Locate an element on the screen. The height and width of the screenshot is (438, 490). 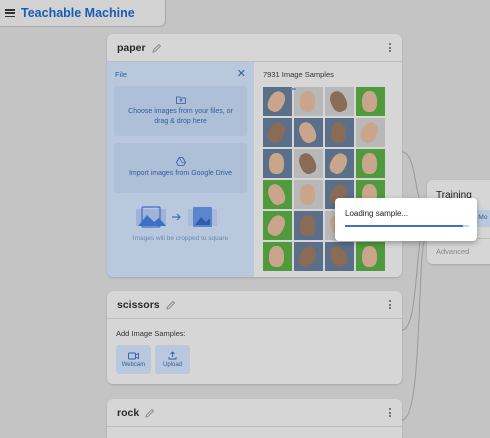
sample-thumbnail-grid is located at coordinates (325, 179).